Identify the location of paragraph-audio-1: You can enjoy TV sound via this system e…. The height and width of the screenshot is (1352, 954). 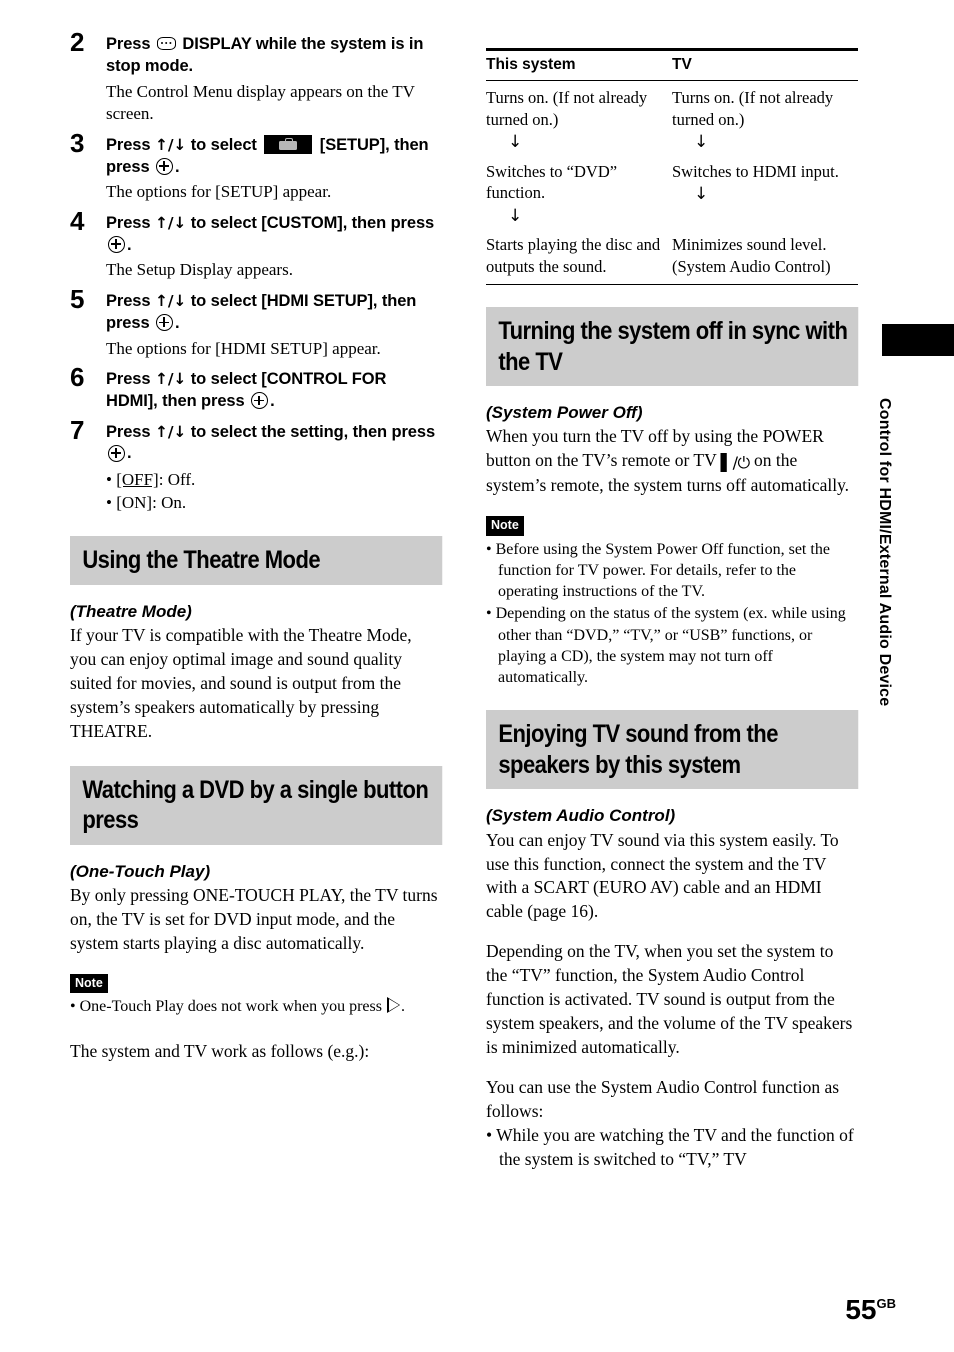
(662, 875).